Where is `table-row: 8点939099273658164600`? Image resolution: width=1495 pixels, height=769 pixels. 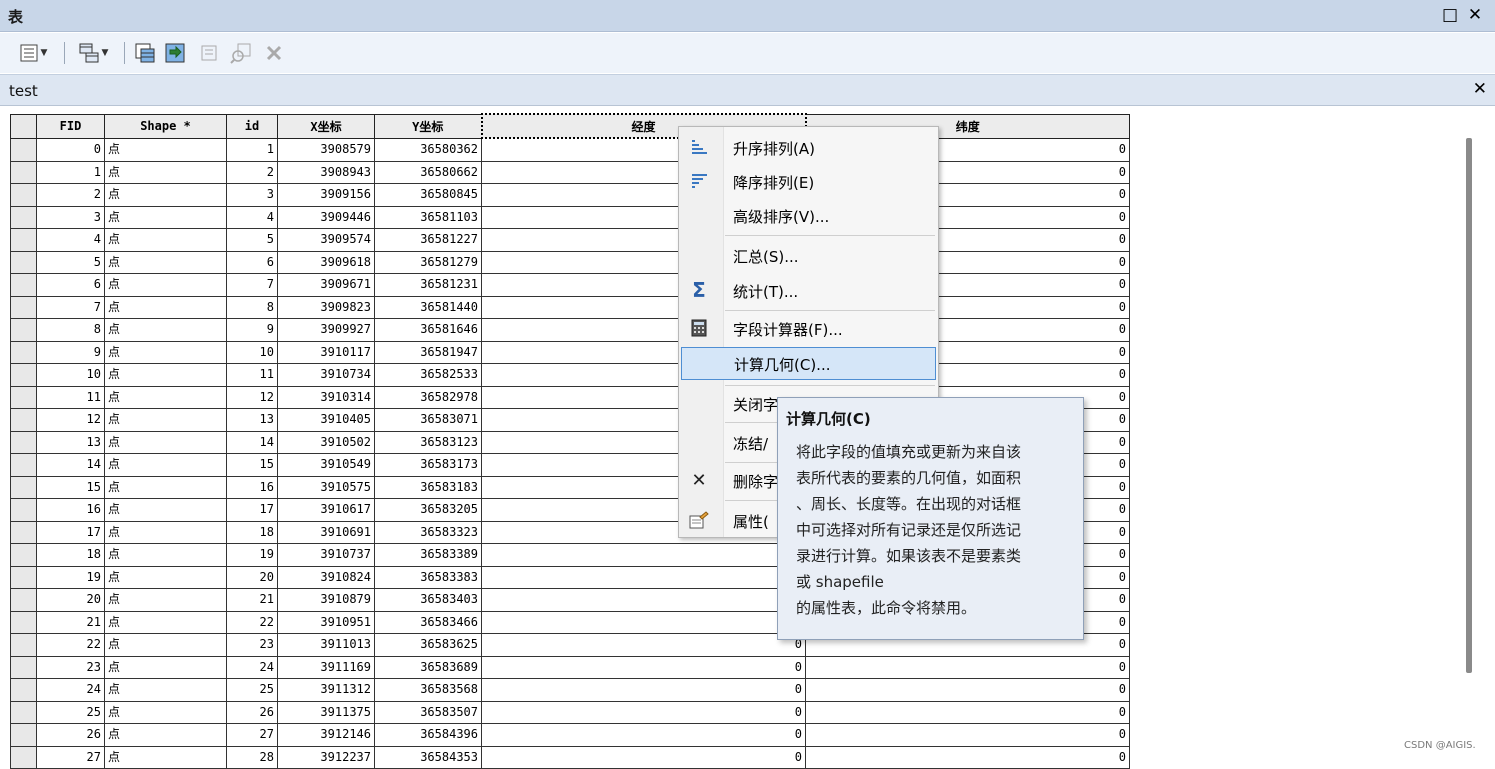
table-row: 8点939099273658164600 is located at coordinates (570, 330).